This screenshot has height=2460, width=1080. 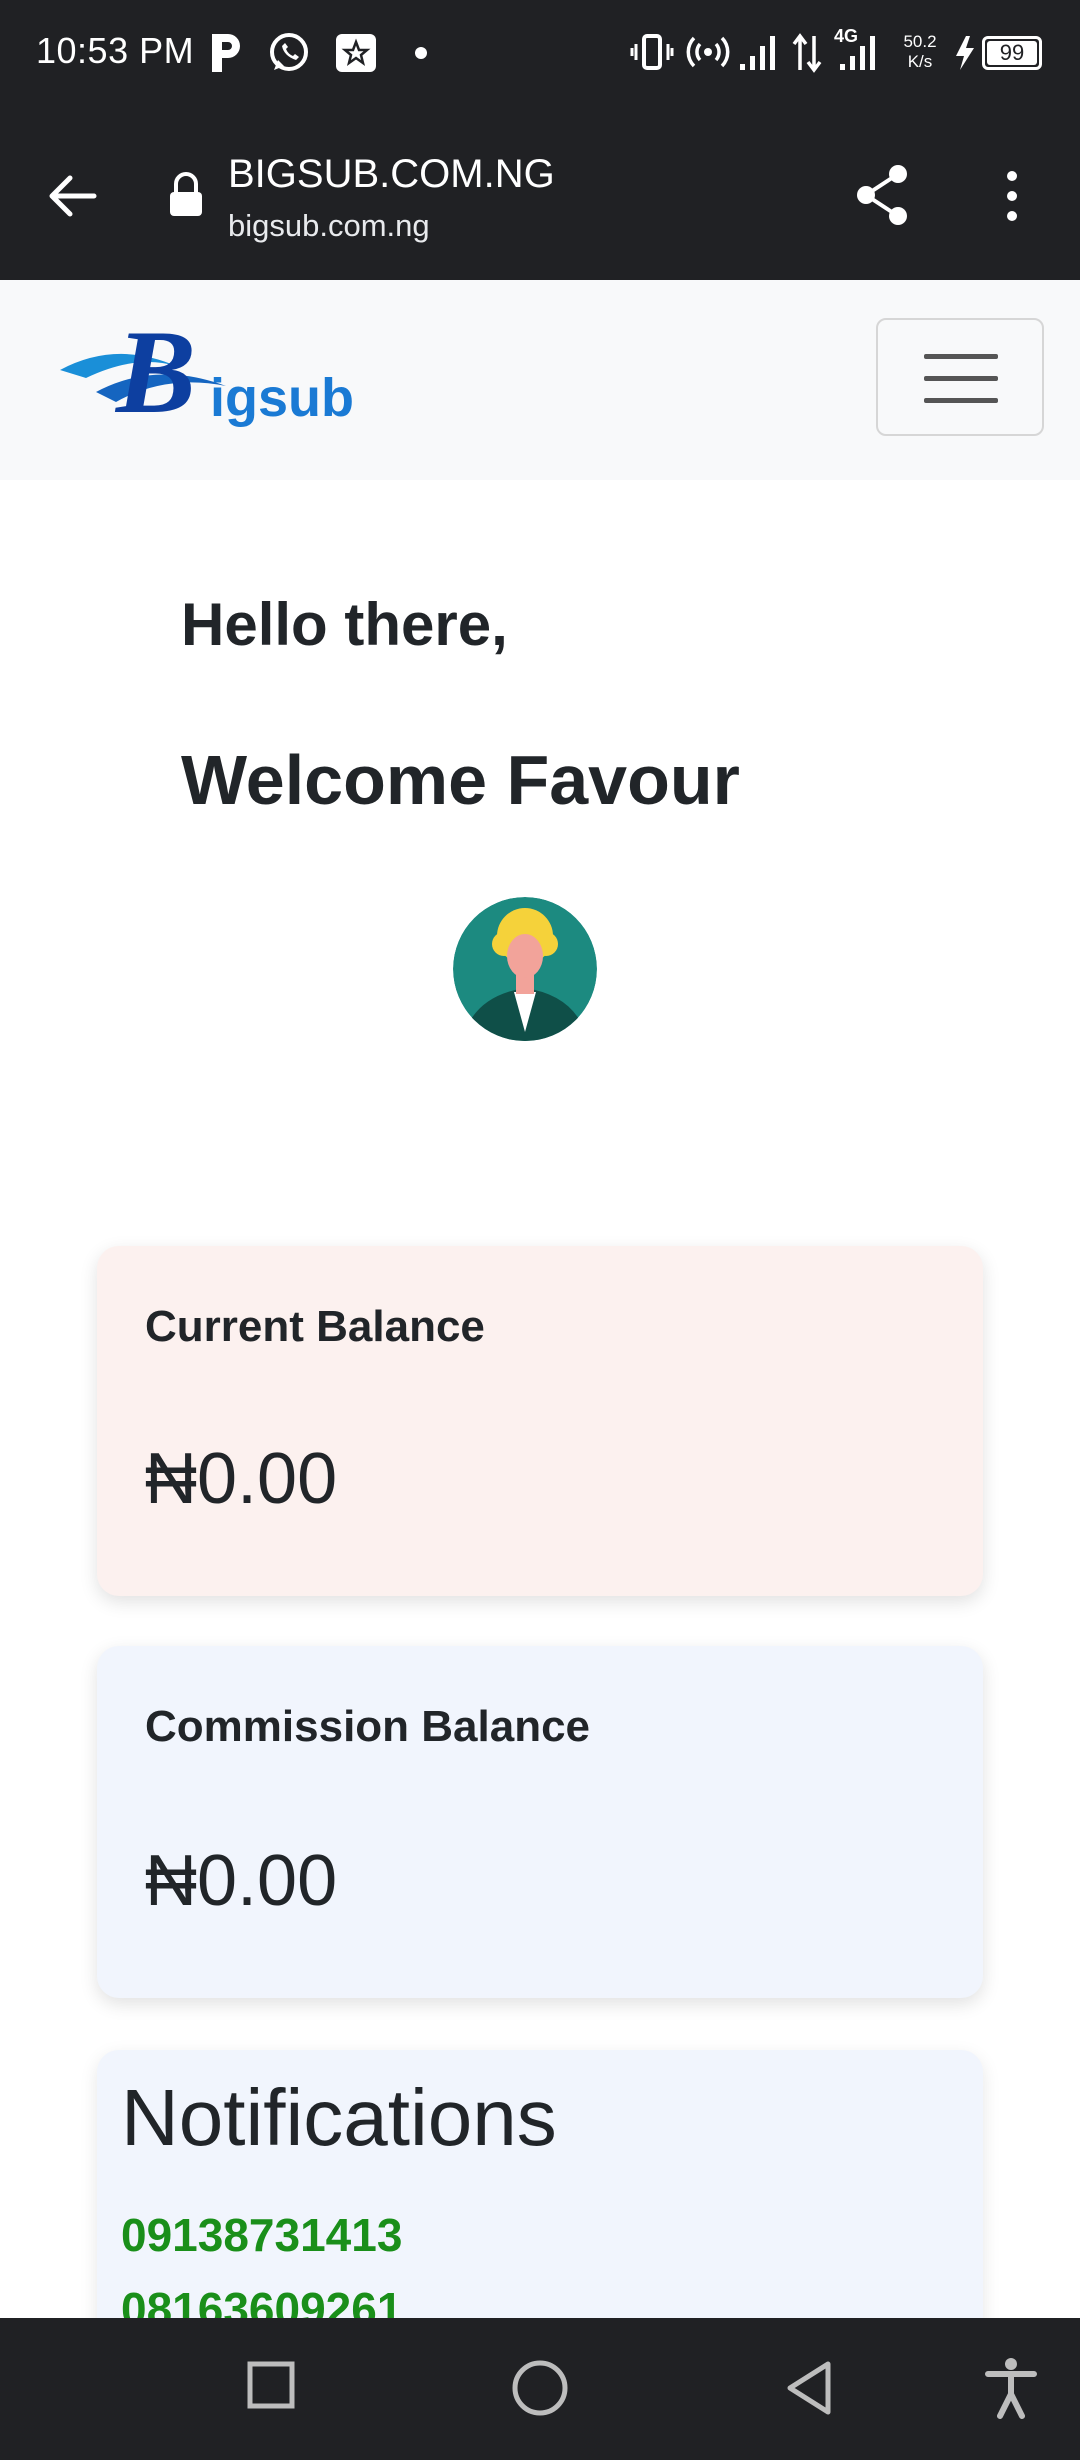 What do you see at coordinates (315, 1326) in the screenshot?
I see `current-balance-label: Current Balance` at bounding box center [315, 1326].